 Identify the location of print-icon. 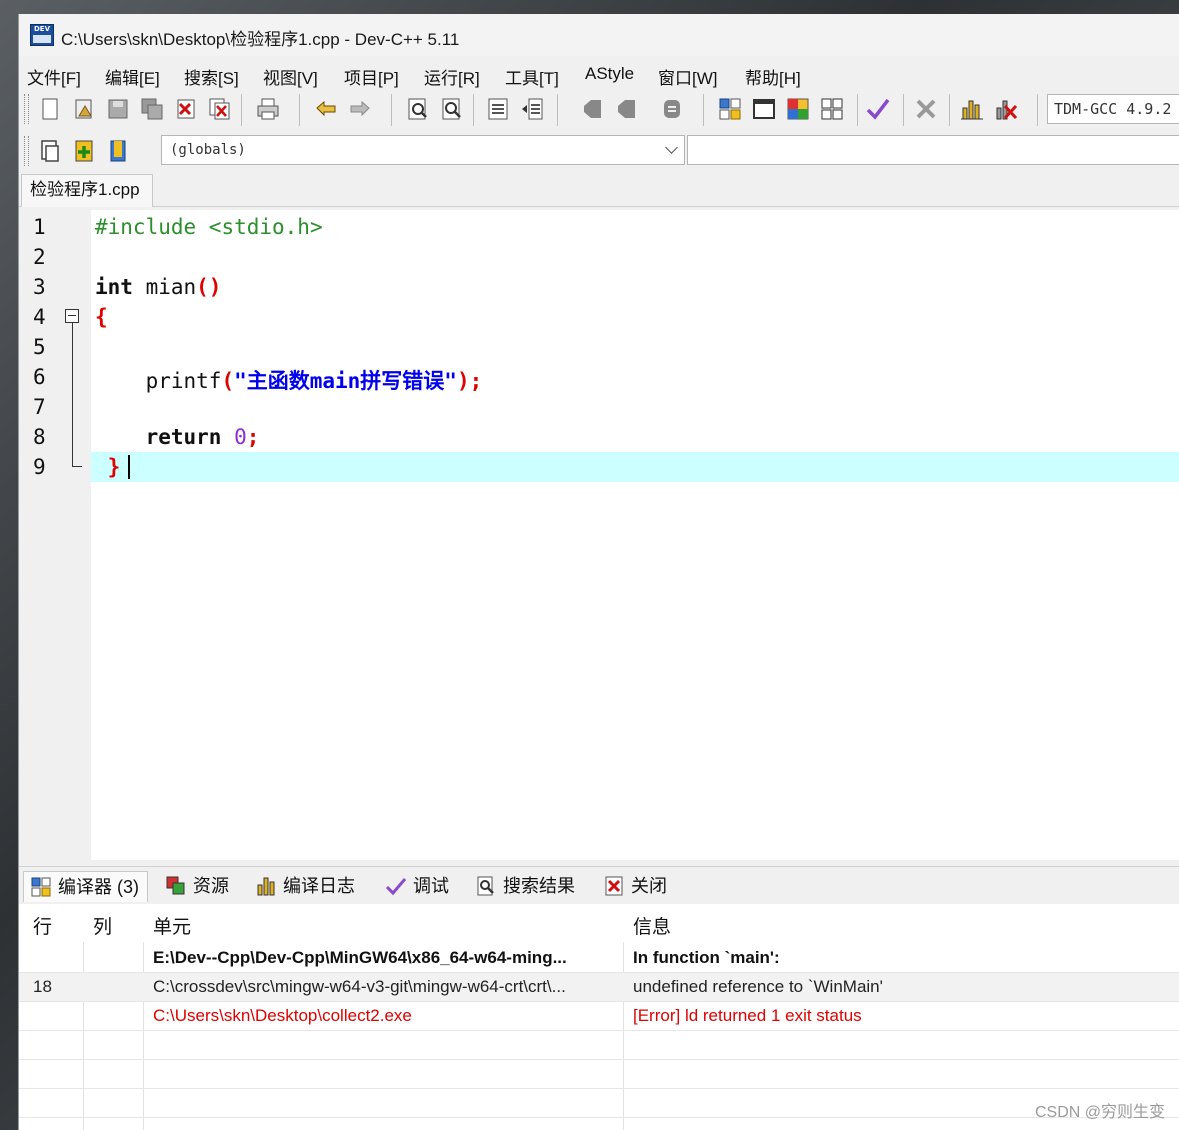
(268, 109).